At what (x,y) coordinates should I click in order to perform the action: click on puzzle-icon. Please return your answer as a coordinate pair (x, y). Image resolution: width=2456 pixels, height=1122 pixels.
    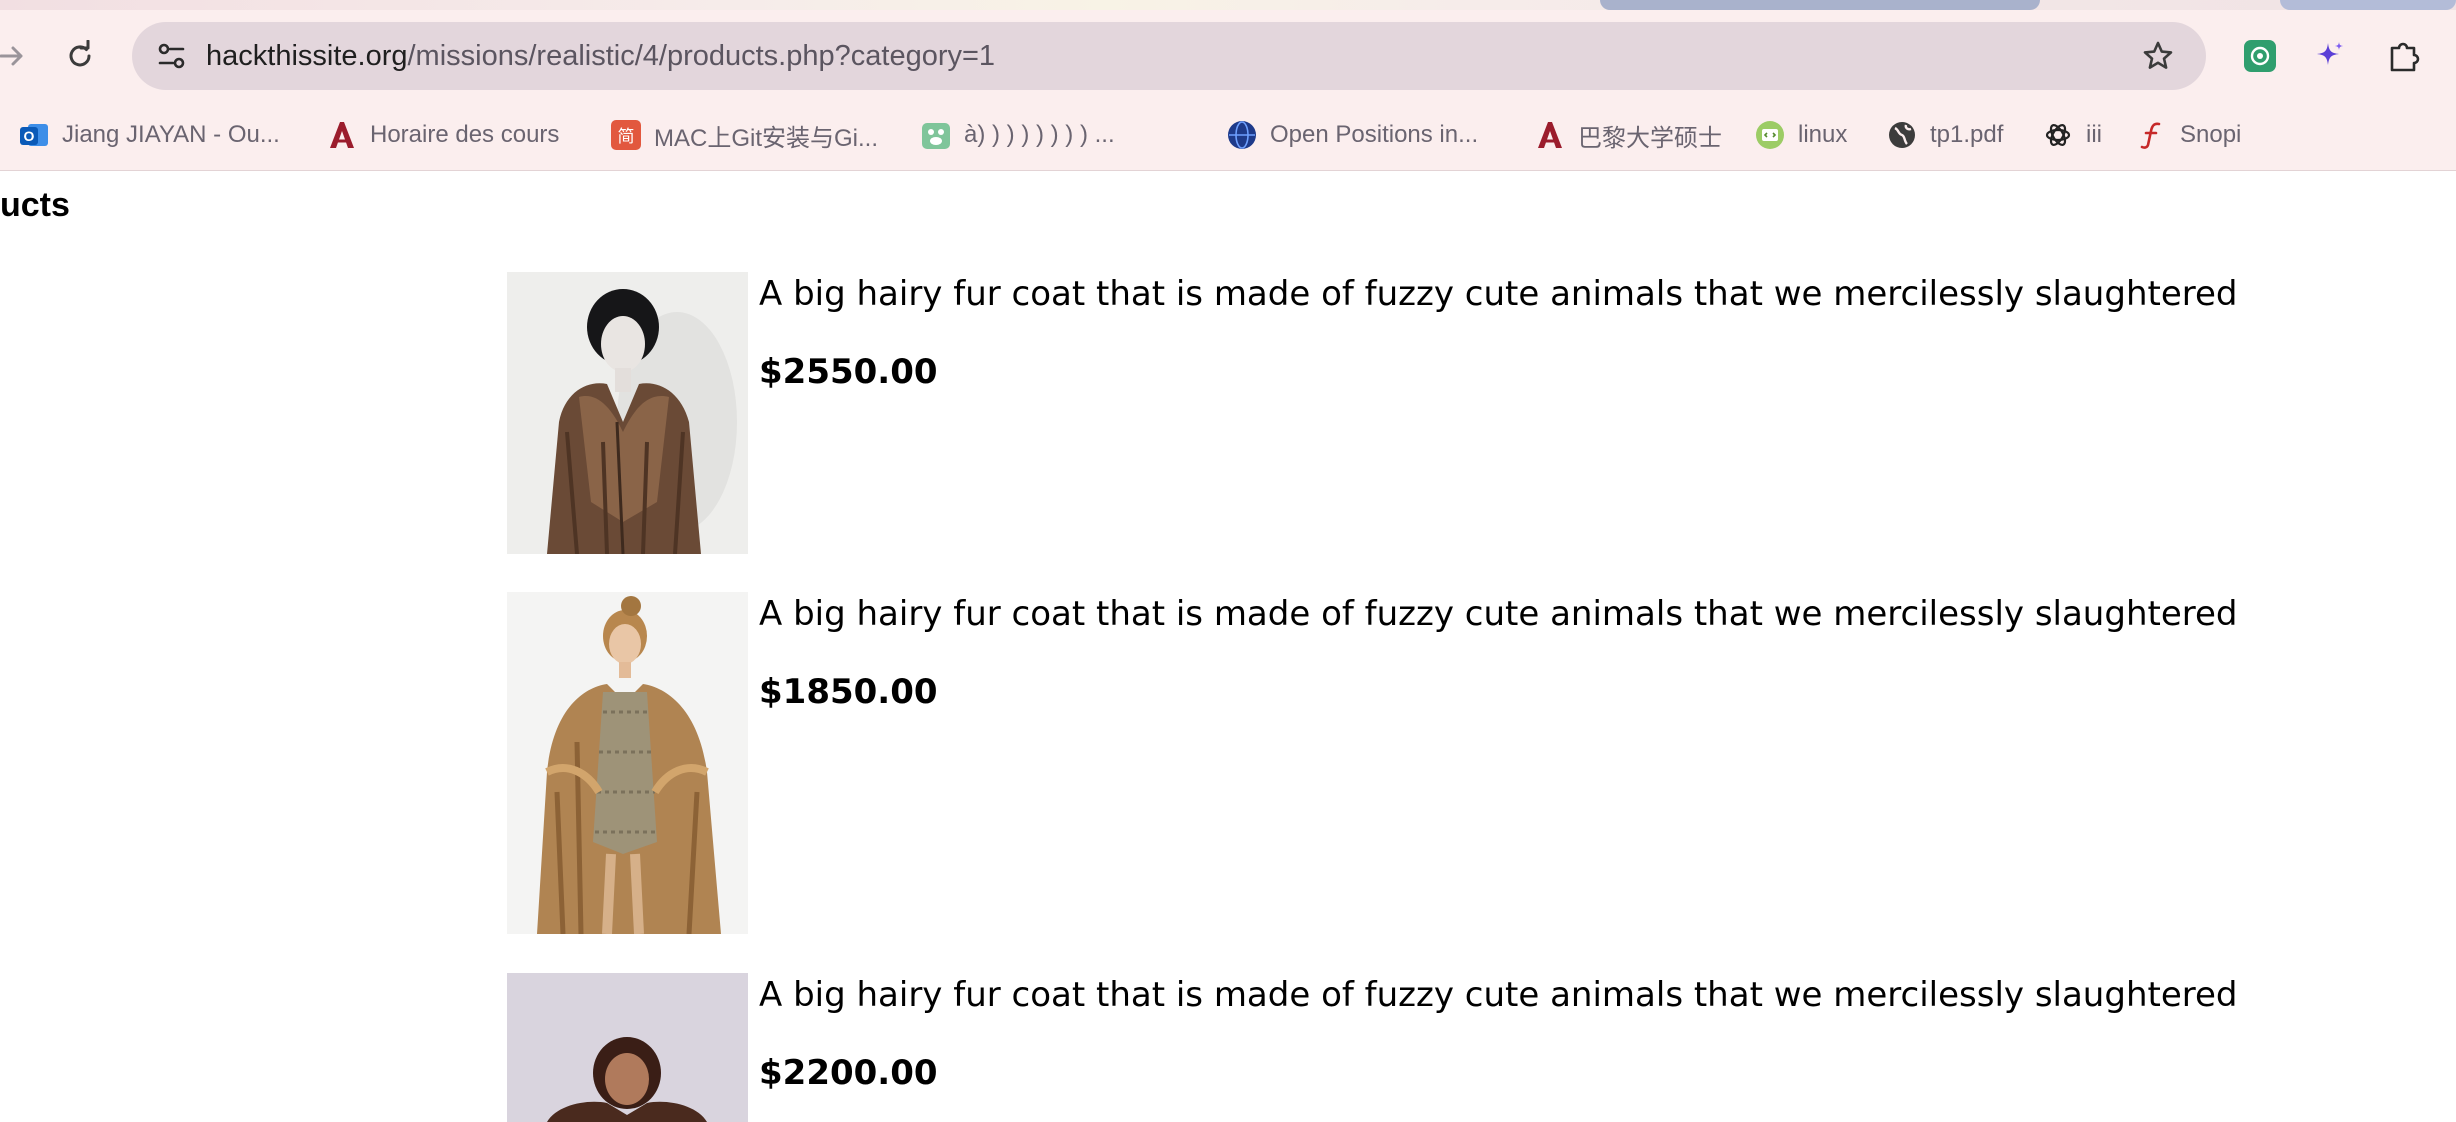
    Looking at the image, I should click on (2405, 57).